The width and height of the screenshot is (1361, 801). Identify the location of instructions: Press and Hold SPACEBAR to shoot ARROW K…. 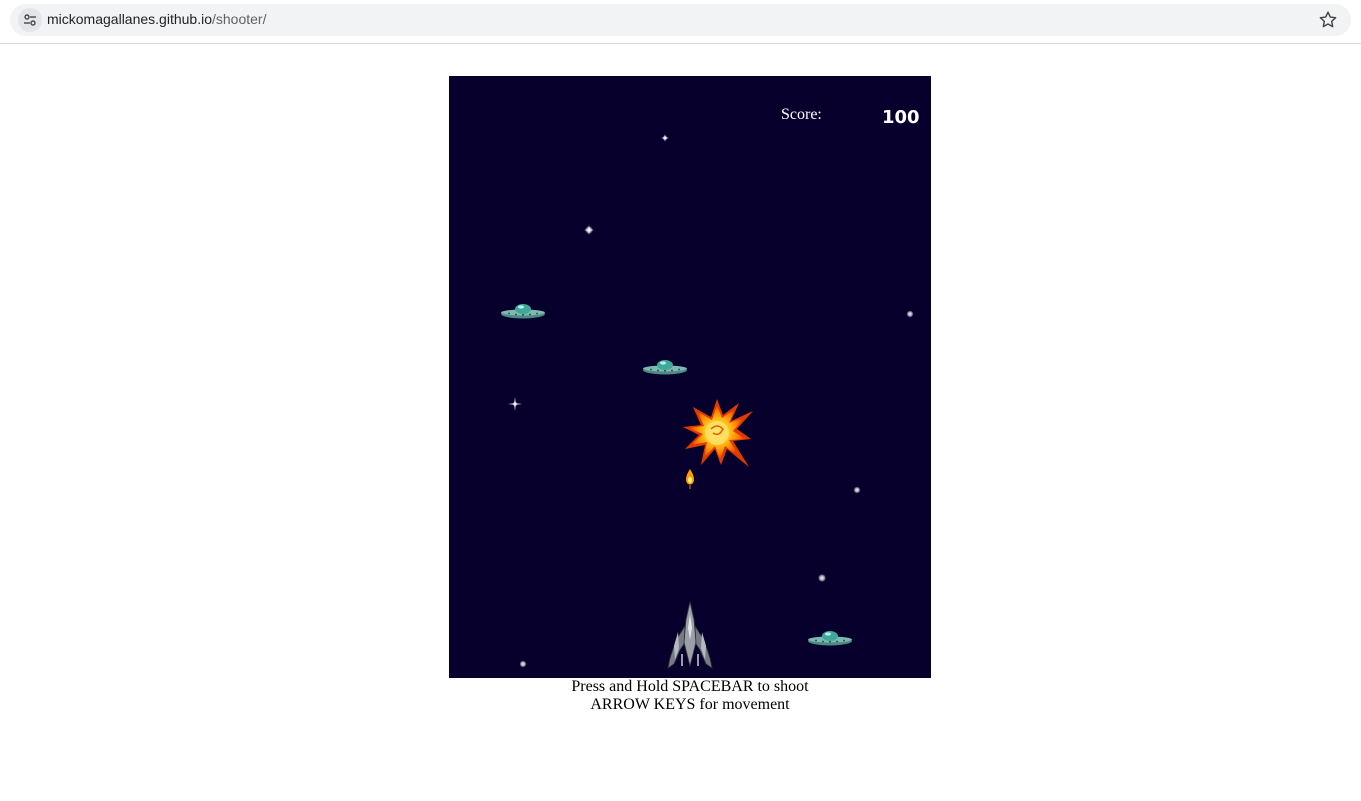
(690, 696).